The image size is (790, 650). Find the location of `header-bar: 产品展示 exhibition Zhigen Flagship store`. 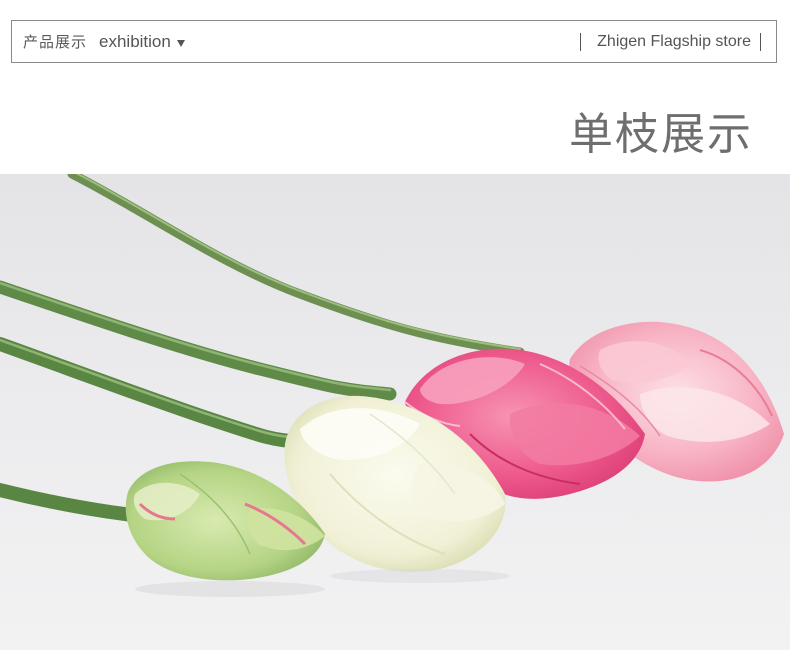

header-bar: 产品展示 exhibition Zhigen Flagship store is located at coordinates (394, 41).